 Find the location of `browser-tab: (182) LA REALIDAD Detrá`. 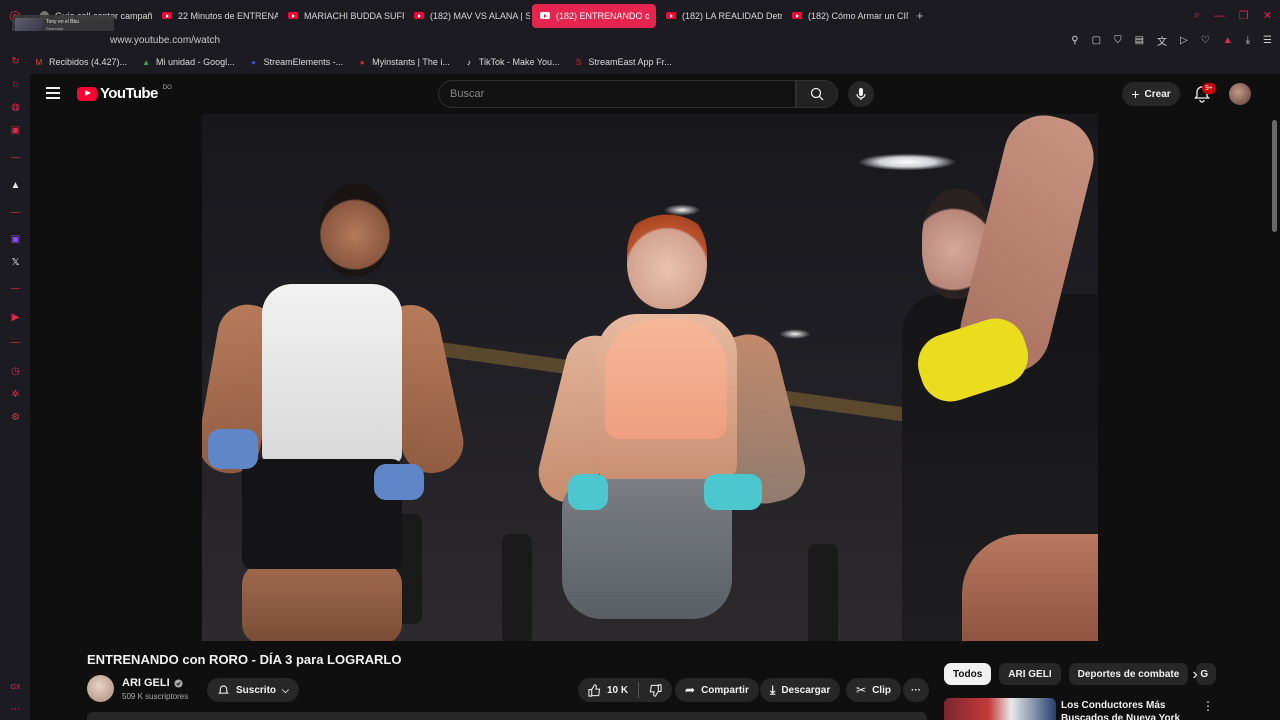

browser-tab: (182) LA REALIDAD Detrá is located at coordinates (720, 16).